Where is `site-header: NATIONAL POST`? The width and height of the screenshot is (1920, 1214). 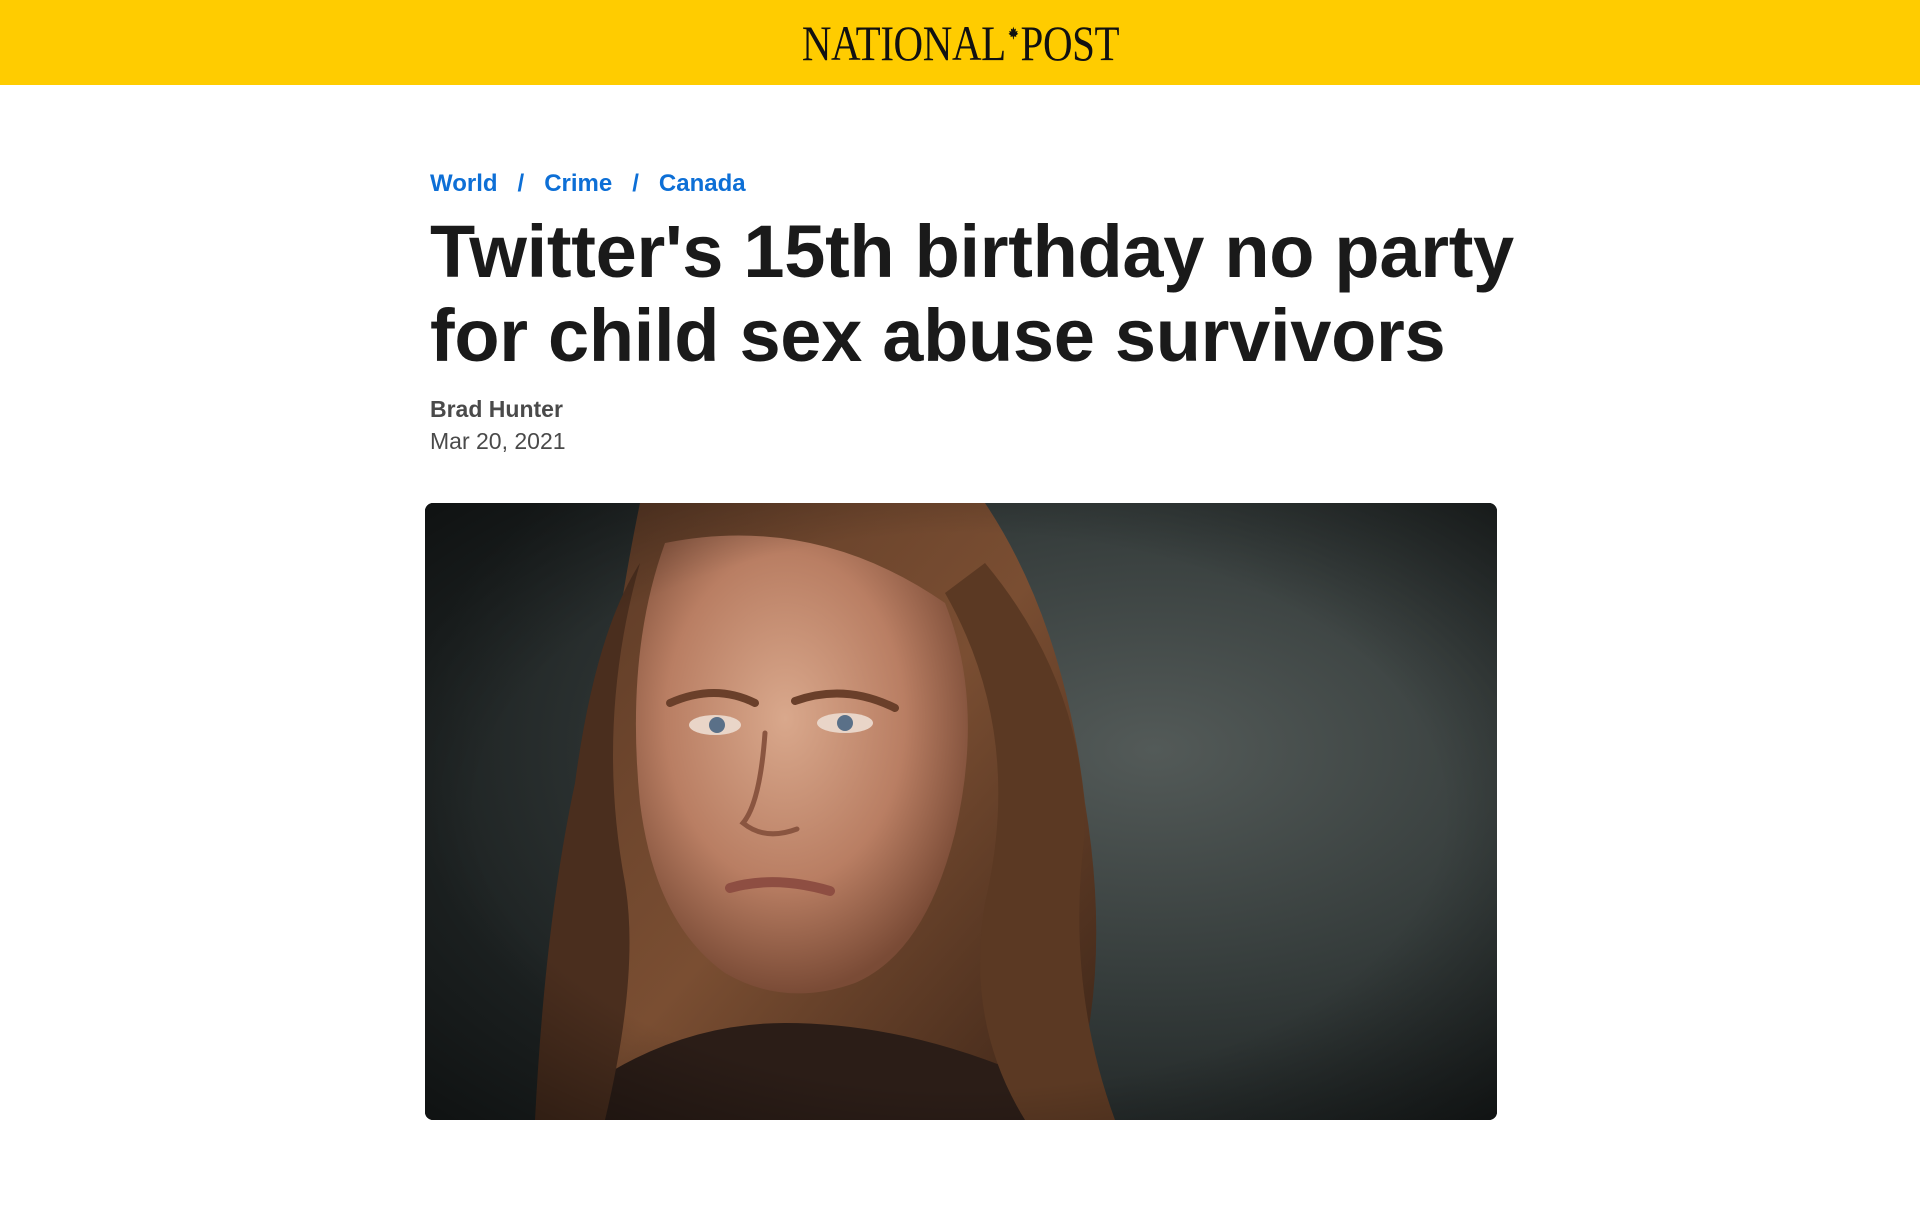 site-header: NATIONAL POST is located at coordinates (960, 42).